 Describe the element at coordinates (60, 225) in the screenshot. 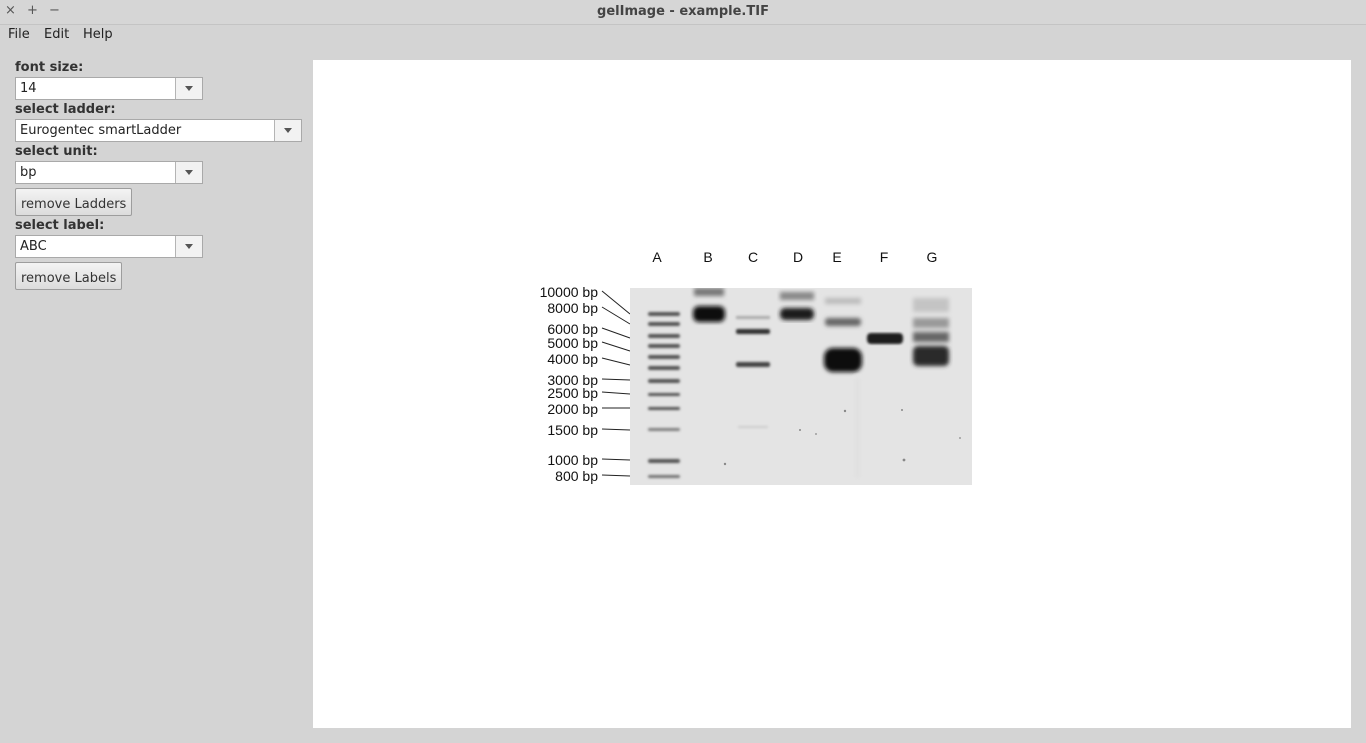

I see `label-select-label: select label:` at that location.